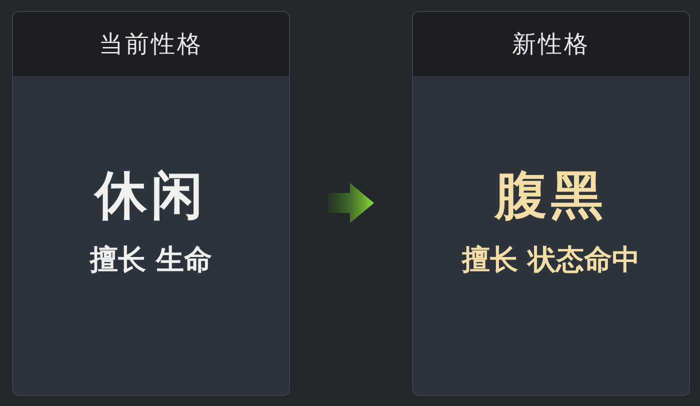 This screenshot has height=406, width=700. What do you see at coordinates (151, 196) in the screenshot?
I see `trait-name: 休闲` at bounding box center [151, 196].